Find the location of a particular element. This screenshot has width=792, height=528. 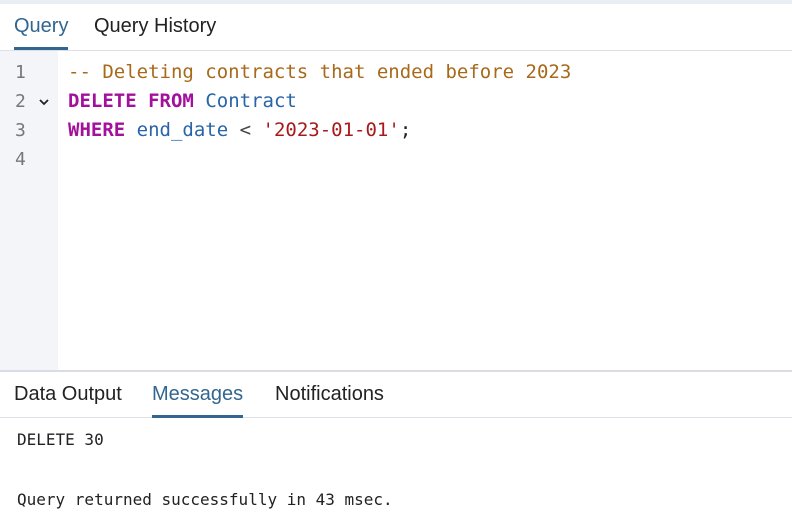

line-number: 4 is located at coordinates (20, 159).